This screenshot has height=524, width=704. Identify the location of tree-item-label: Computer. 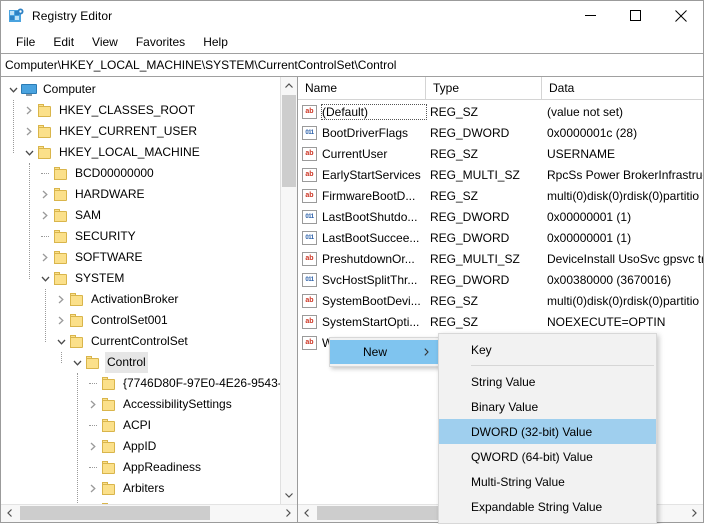
(69, 89).